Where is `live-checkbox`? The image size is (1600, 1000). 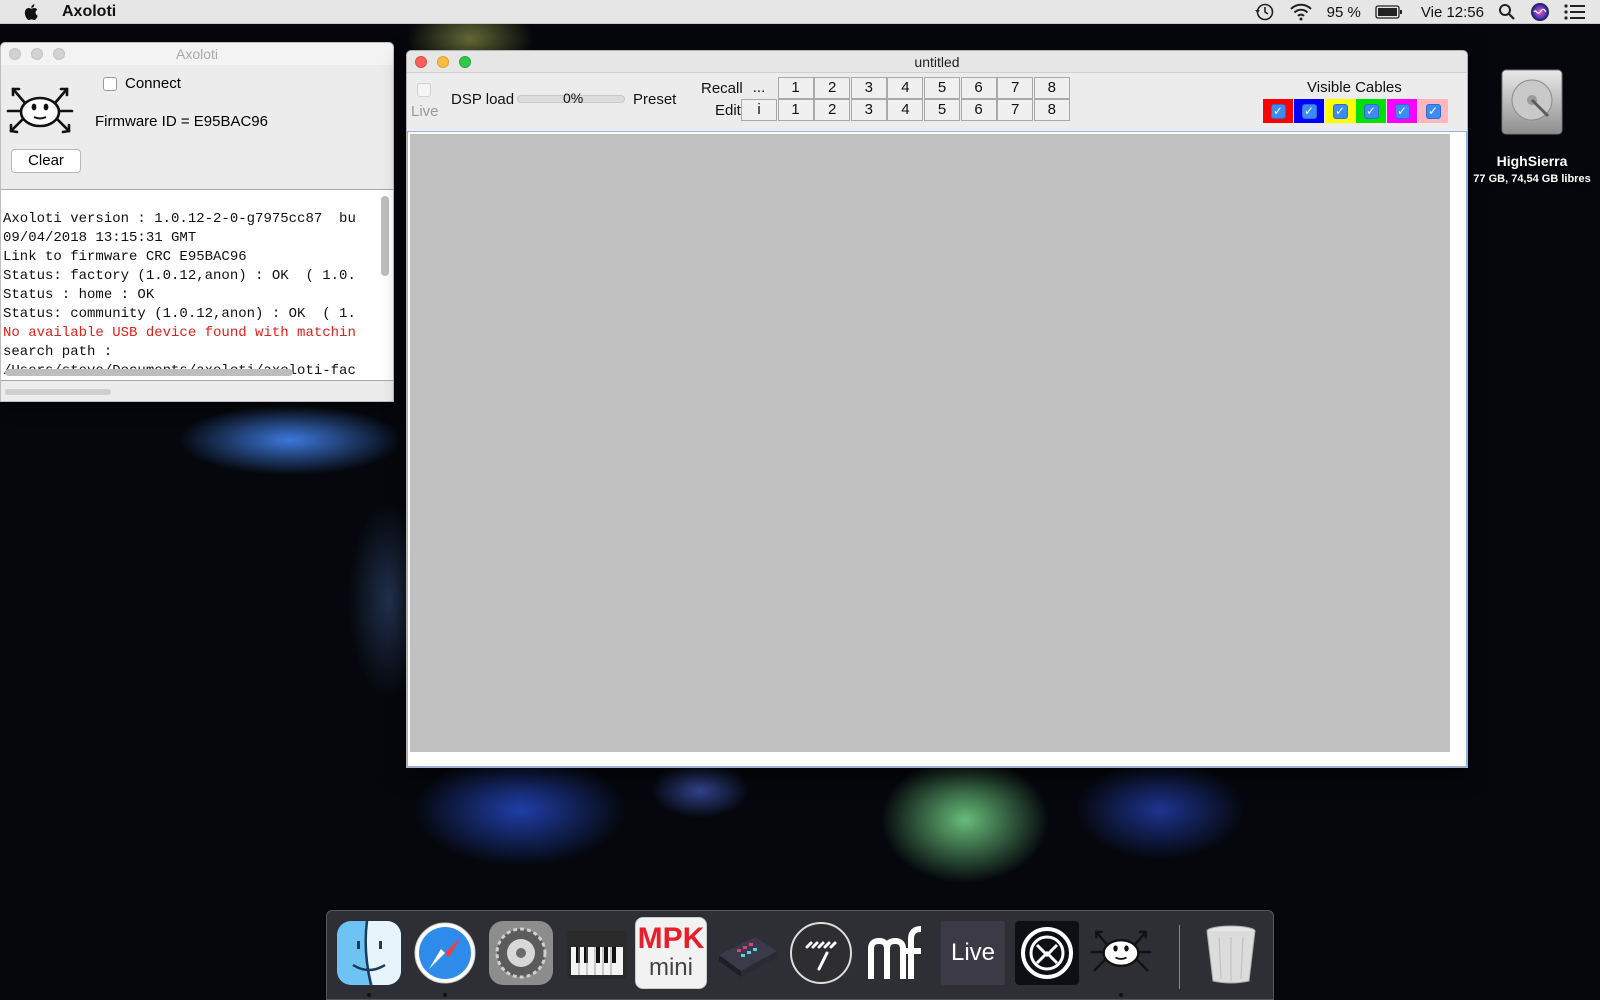
live-checkbox is located at coordinates (424, 90).